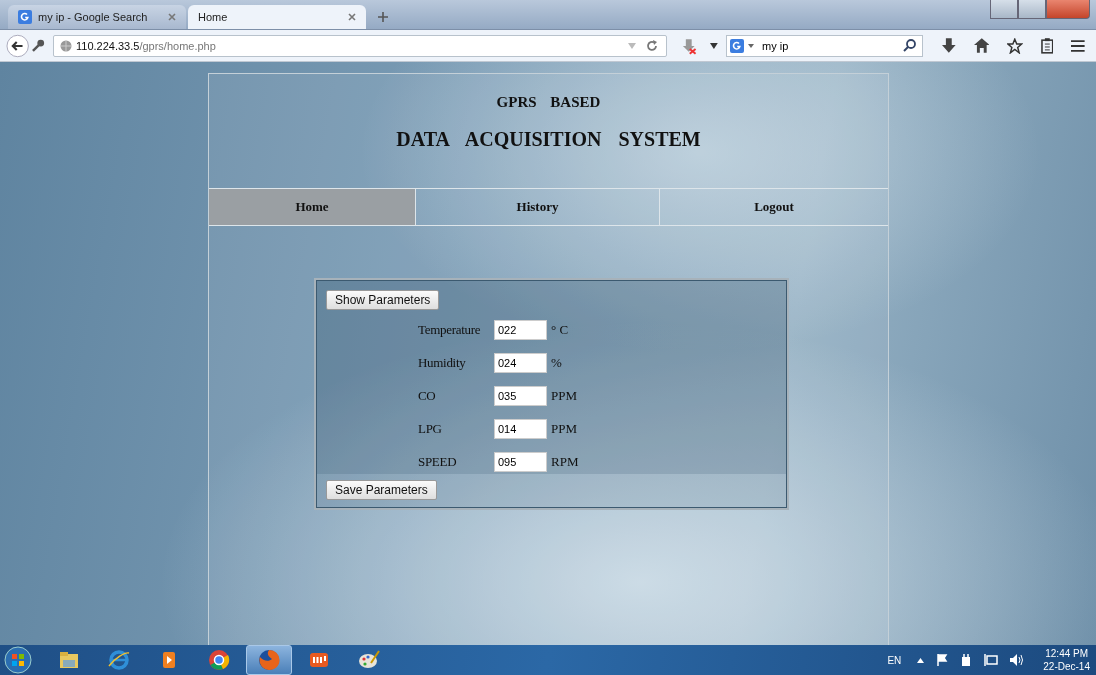 Image resolution: width=1096 pixels, height=675 pixels. What do you see at coordinates (381, 490) in the screenshot?
I see `save-parameters-button: Save Parameters` at bounding box center [381, 490].